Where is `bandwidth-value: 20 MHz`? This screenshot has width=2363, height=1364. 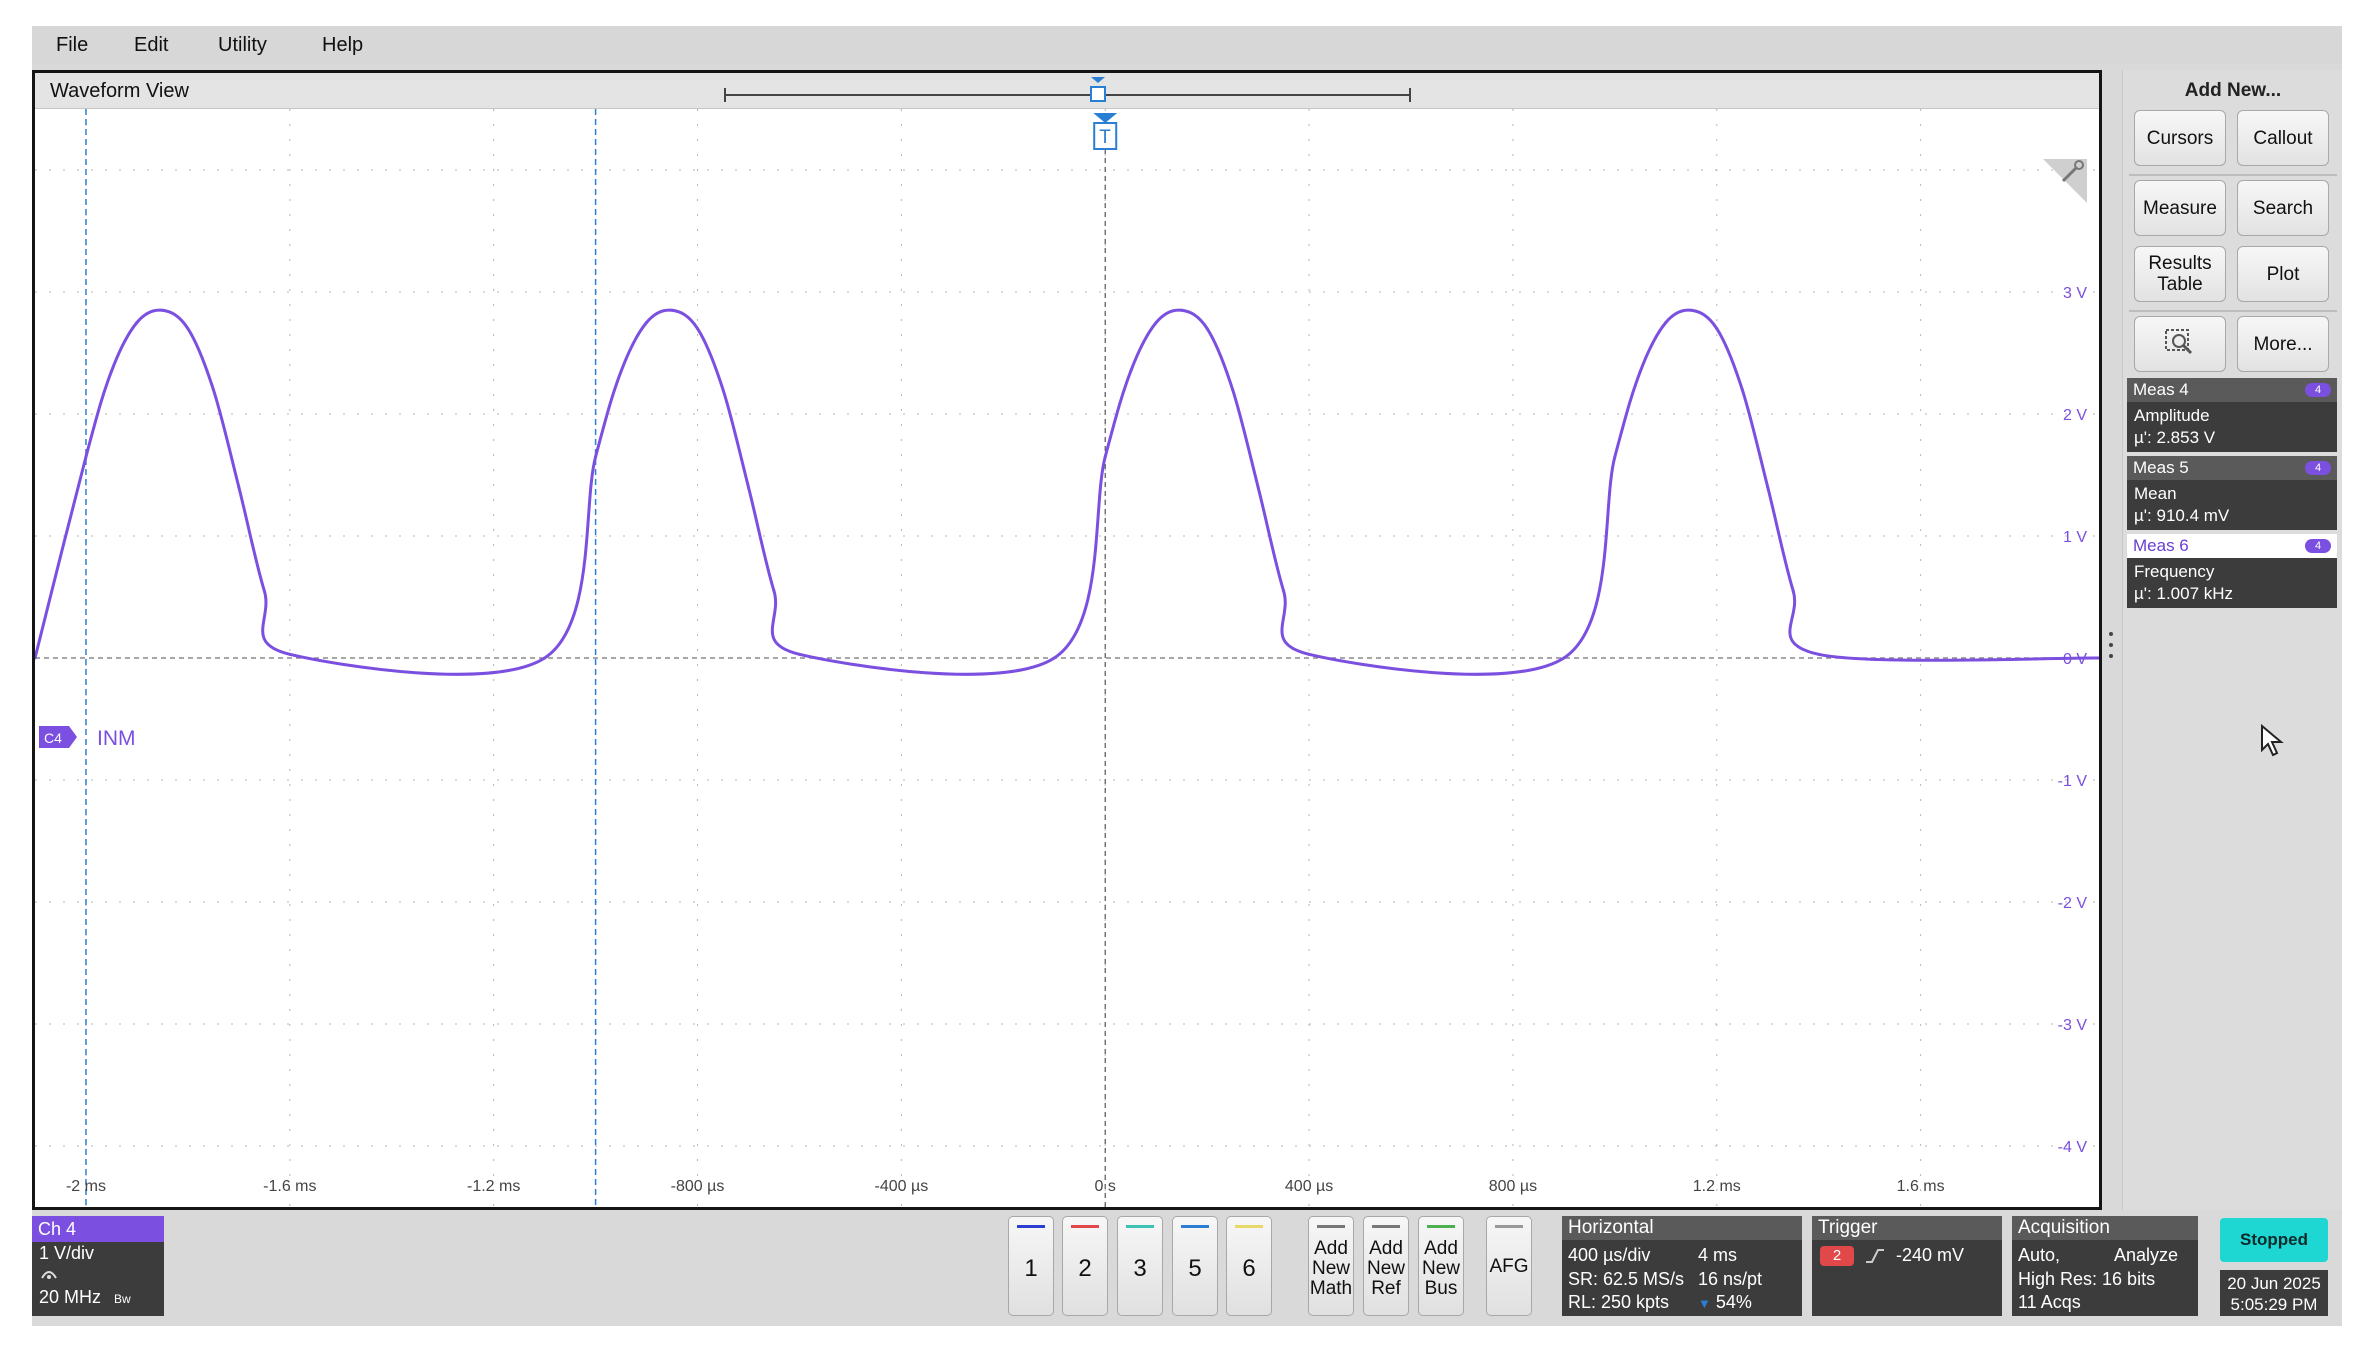
bandwidth-value: 20 MHz is located at coordinates (70, 1297).